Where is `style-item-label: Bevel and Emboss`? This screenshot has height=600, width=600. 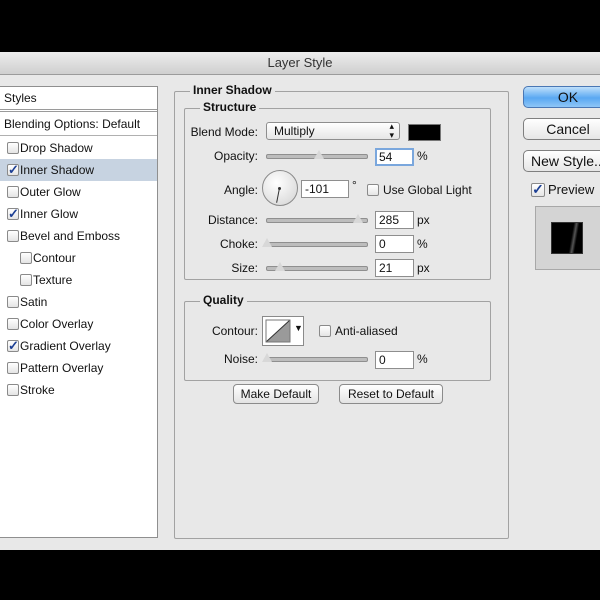 style-item-label: Bevel and Emboss is located at coordinates (70, 236).